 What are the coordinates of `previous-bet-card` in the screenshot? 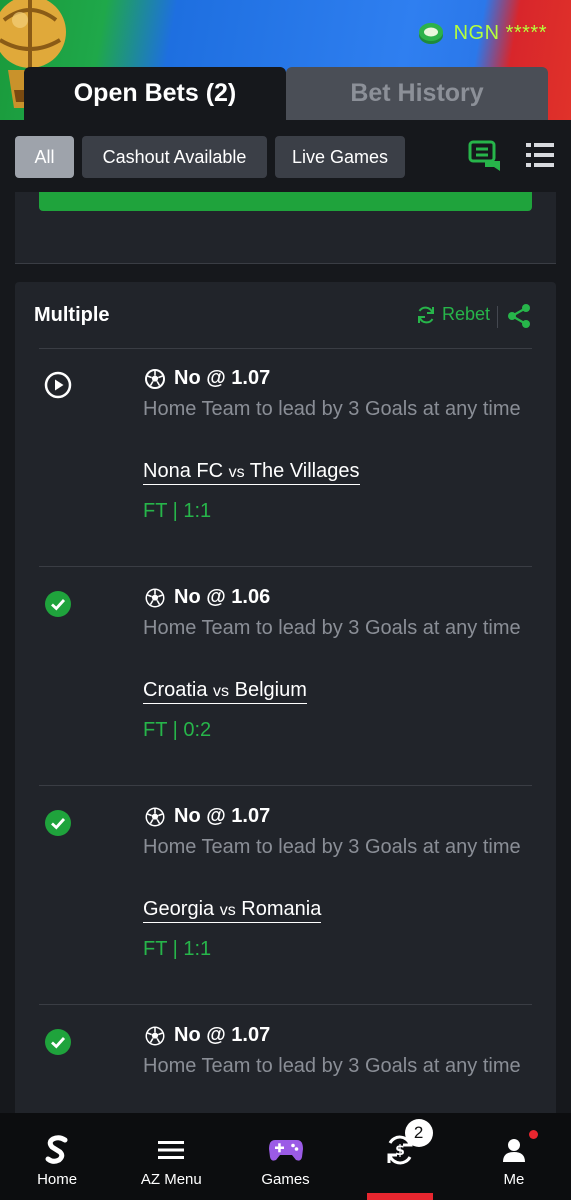 It's located at (285, 228).